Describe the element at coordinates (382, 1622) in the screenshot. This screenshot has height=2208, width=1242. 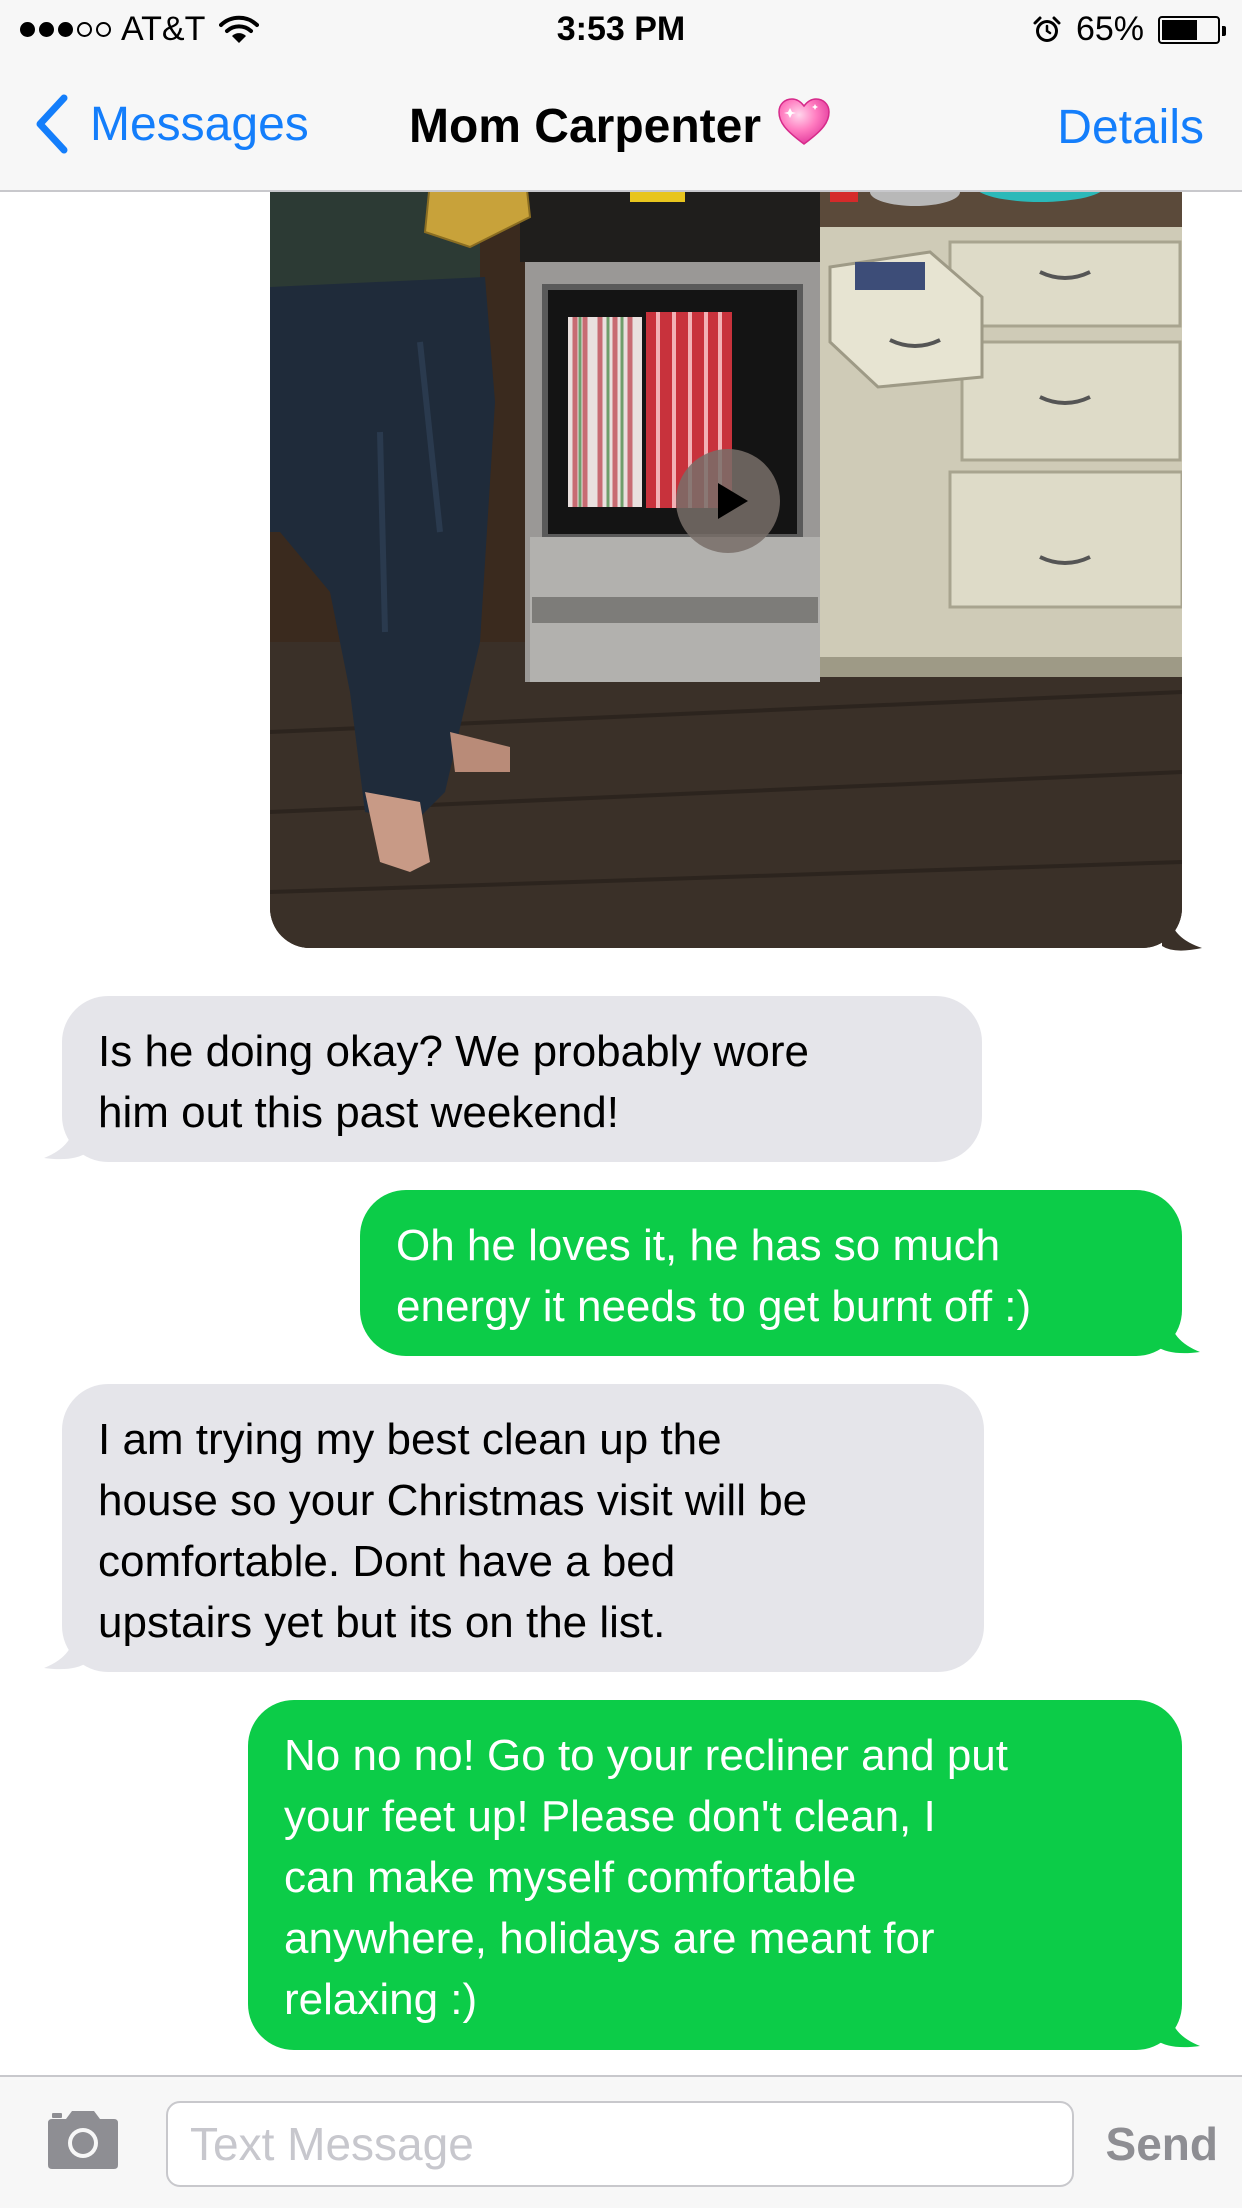
I see `message-text-line: upstairs yet but its on the list.` at that location.